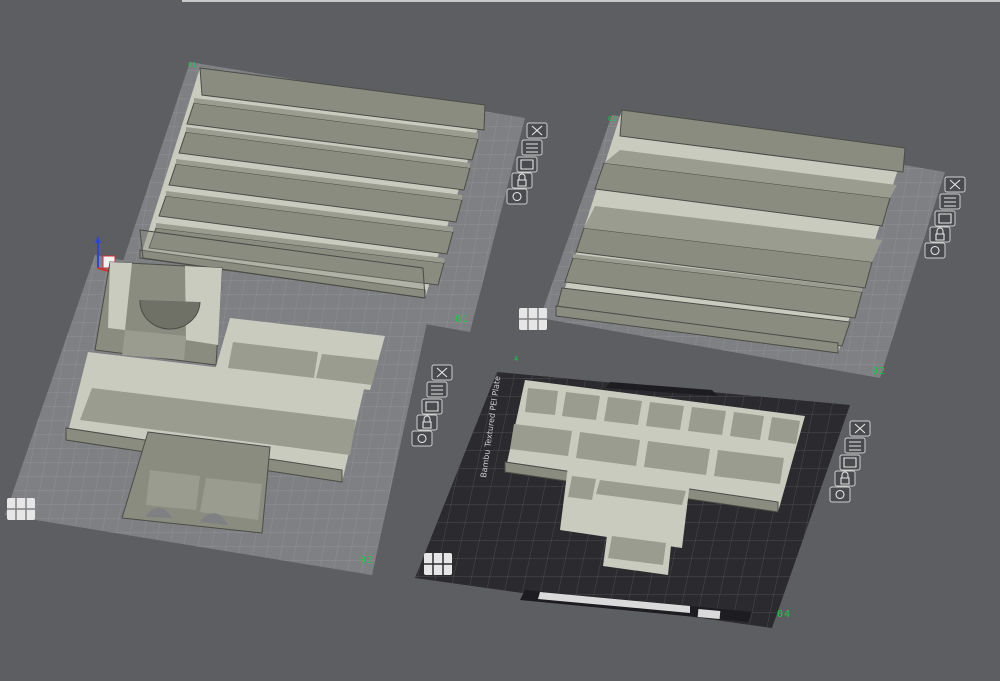 This screenshot has width=1000, height=681. Describe the element at coordinates (422, 438) in the screenshot. I see `plate-03-settings-icon` at that location.